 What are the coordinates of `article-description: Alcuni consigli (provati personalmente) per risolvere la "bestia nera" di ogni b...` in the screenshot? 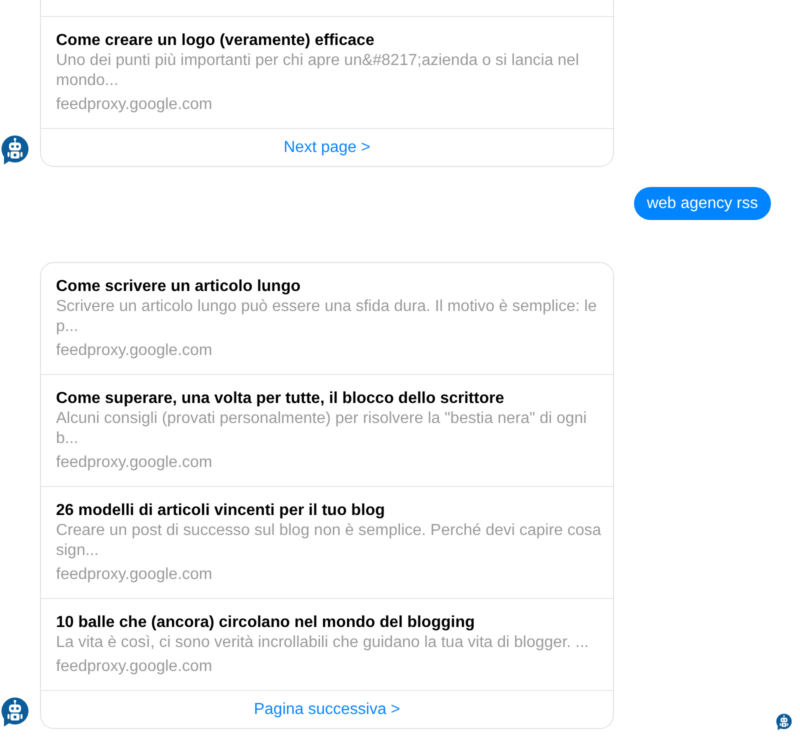 It's located at (322, 429).